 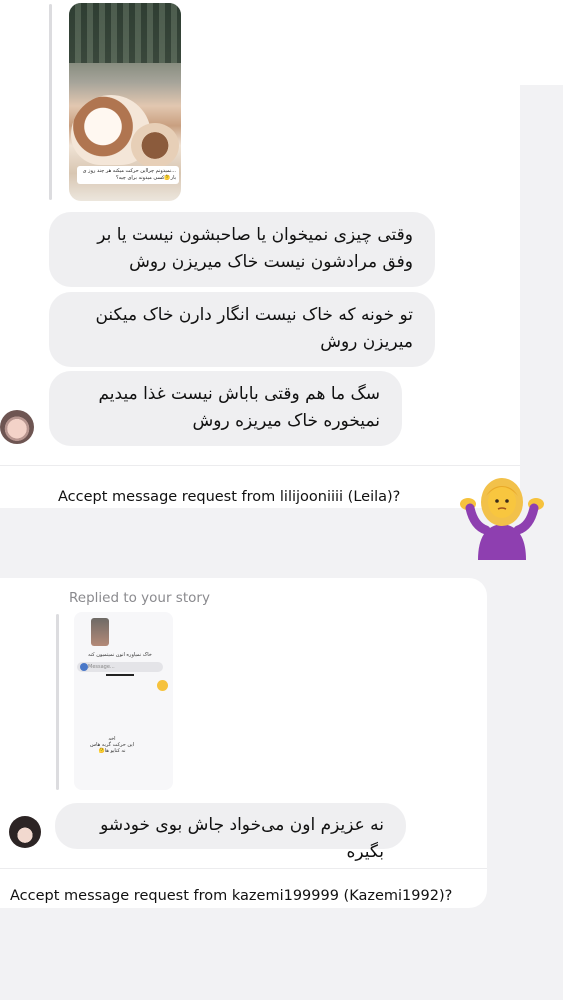 What do you see at coordinates (112, 751) in the screenshot?
I see `story-mini-text: نه کنایو ها🤔` at bounding box center [112, 751].